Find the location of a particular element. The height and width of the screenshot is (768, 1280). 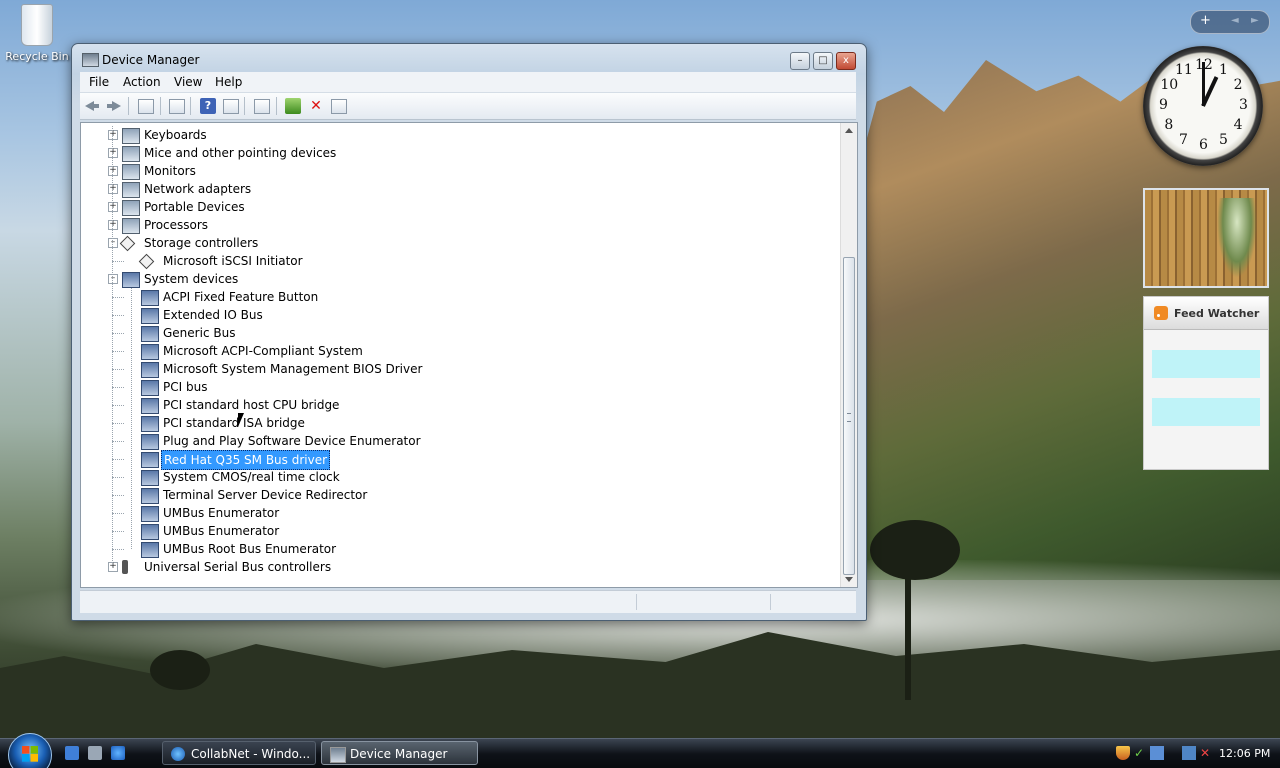

tree-item: Microsoft iSCSI Initiator is located at coordinates (461, 261).